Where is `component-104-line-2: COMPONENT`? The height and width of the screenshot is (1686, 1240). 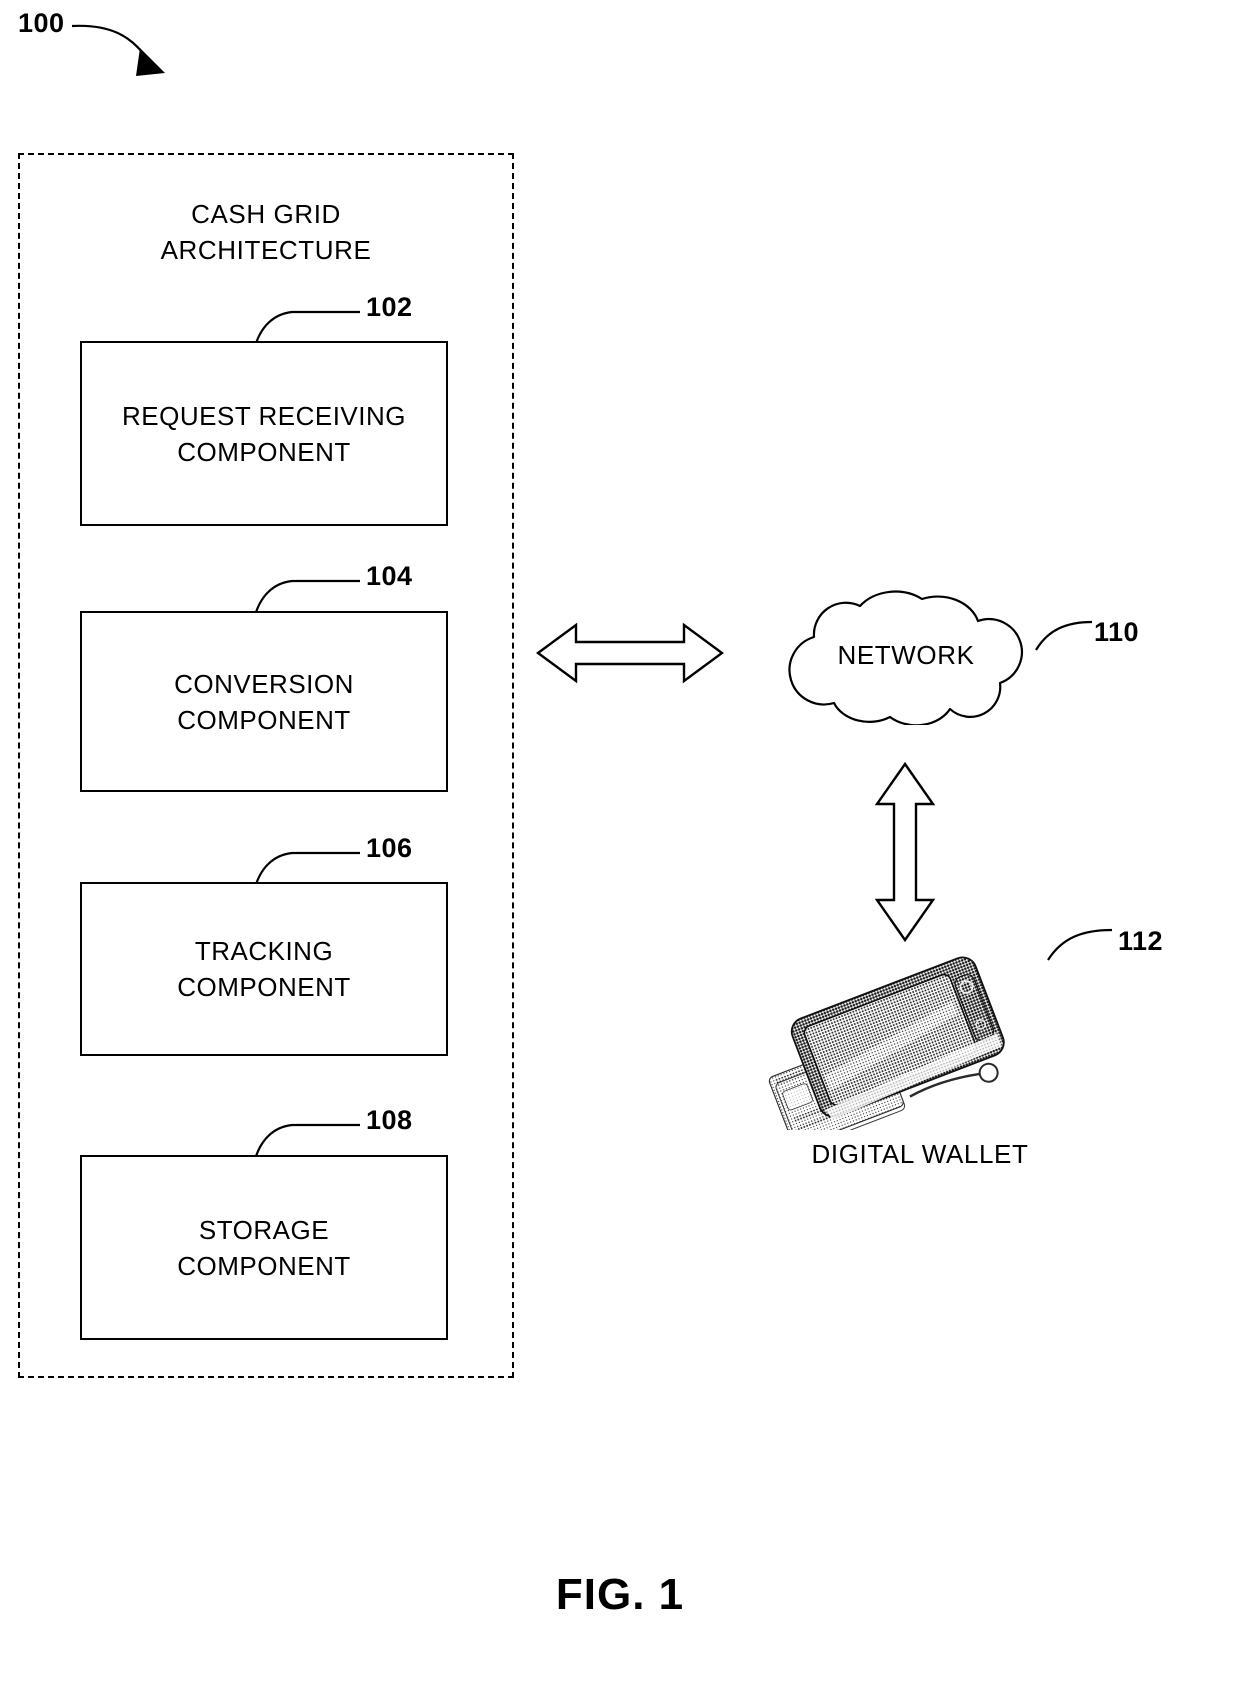
component-104-line-2: COMPONENT is located at coordinates (264, 719).